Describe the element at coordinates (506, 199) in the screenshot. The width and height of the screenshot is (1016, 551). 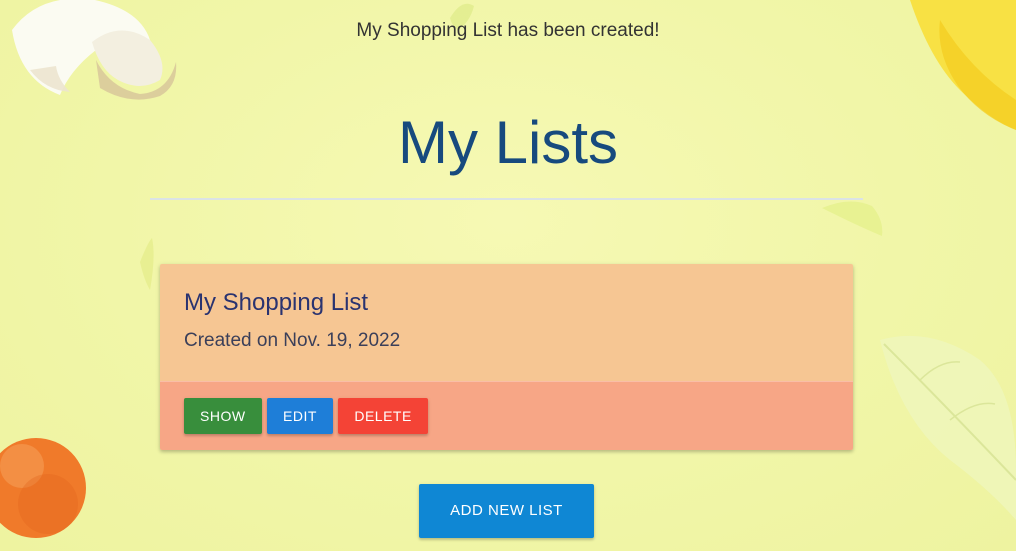
I see `title-divider` at that location.